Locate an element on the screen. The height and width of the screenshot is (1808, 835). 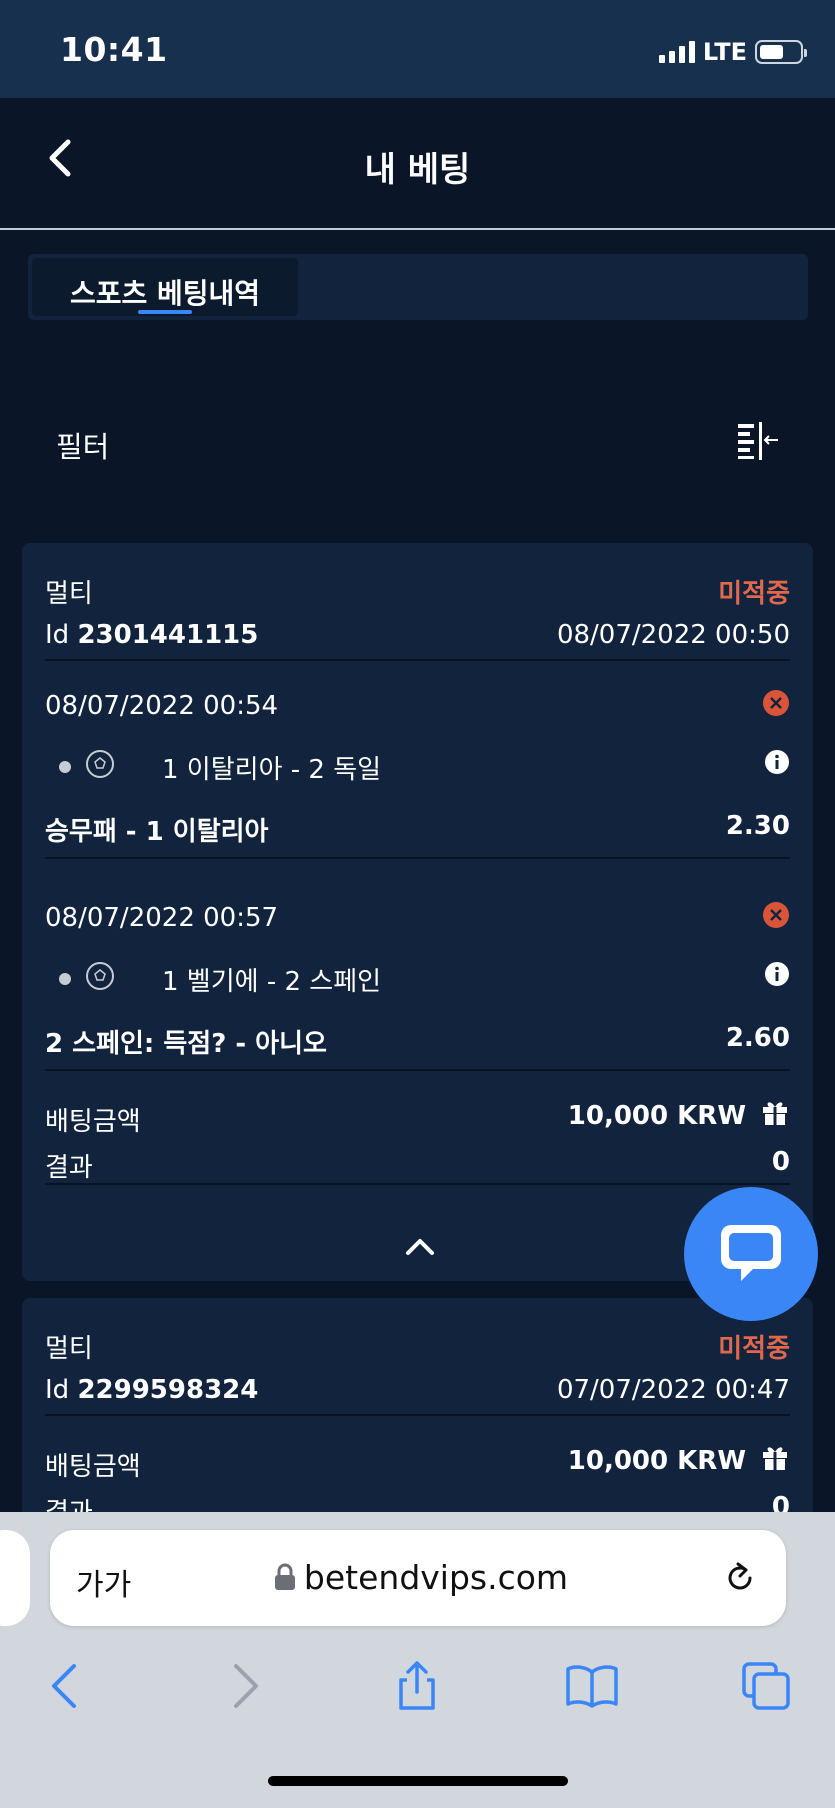
status-bar: 10:41 LTE is located at coordinates (417, 49).